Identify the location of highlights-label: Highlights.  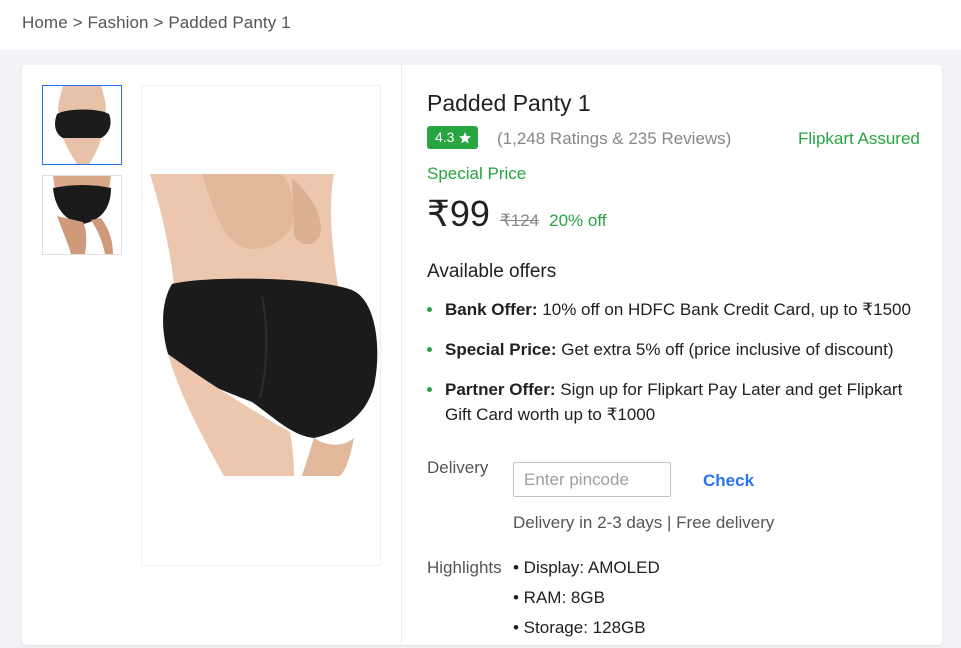
(464, 567).